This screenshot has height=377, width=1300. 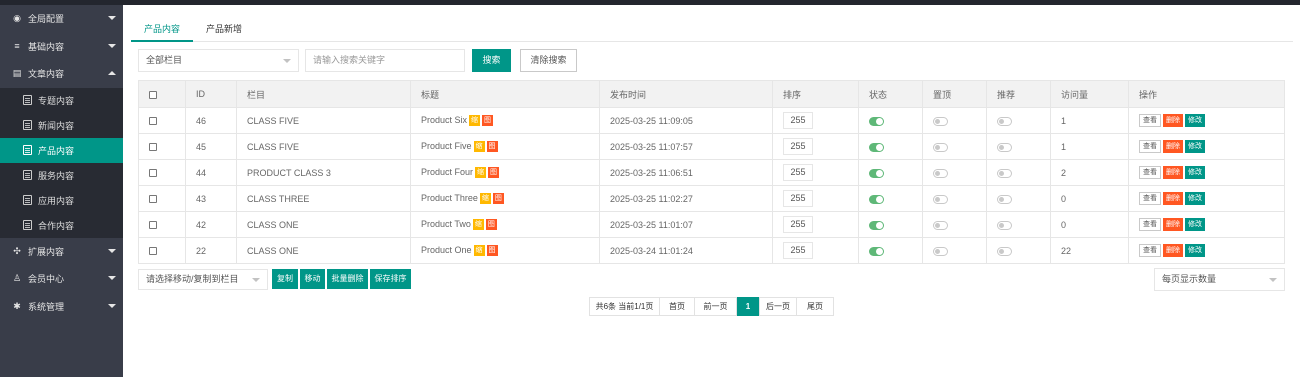 What do you see at coordinates (323, 146) in the screenshot?
I see `row-category: CLASS FIVE` at bounding box center [323, 146].